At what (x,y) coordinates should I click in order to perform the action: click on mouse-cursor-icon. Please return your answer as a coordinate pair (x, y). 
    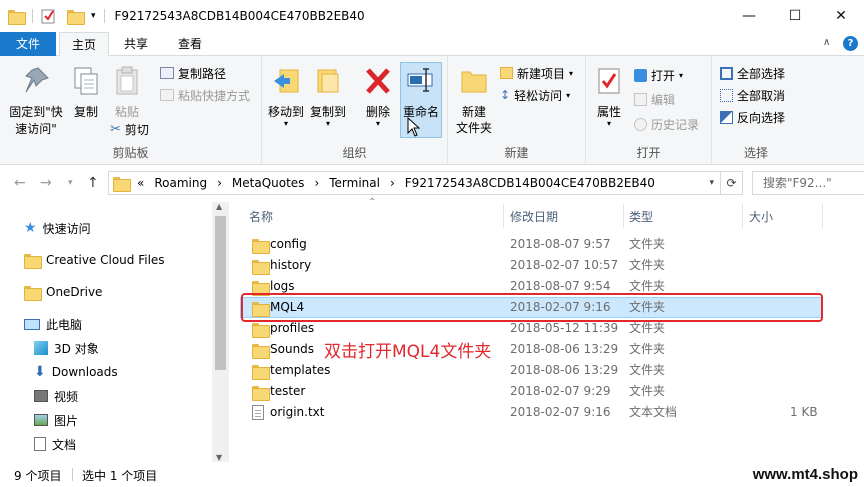
    Looking at the image, I should click on (414, 127).